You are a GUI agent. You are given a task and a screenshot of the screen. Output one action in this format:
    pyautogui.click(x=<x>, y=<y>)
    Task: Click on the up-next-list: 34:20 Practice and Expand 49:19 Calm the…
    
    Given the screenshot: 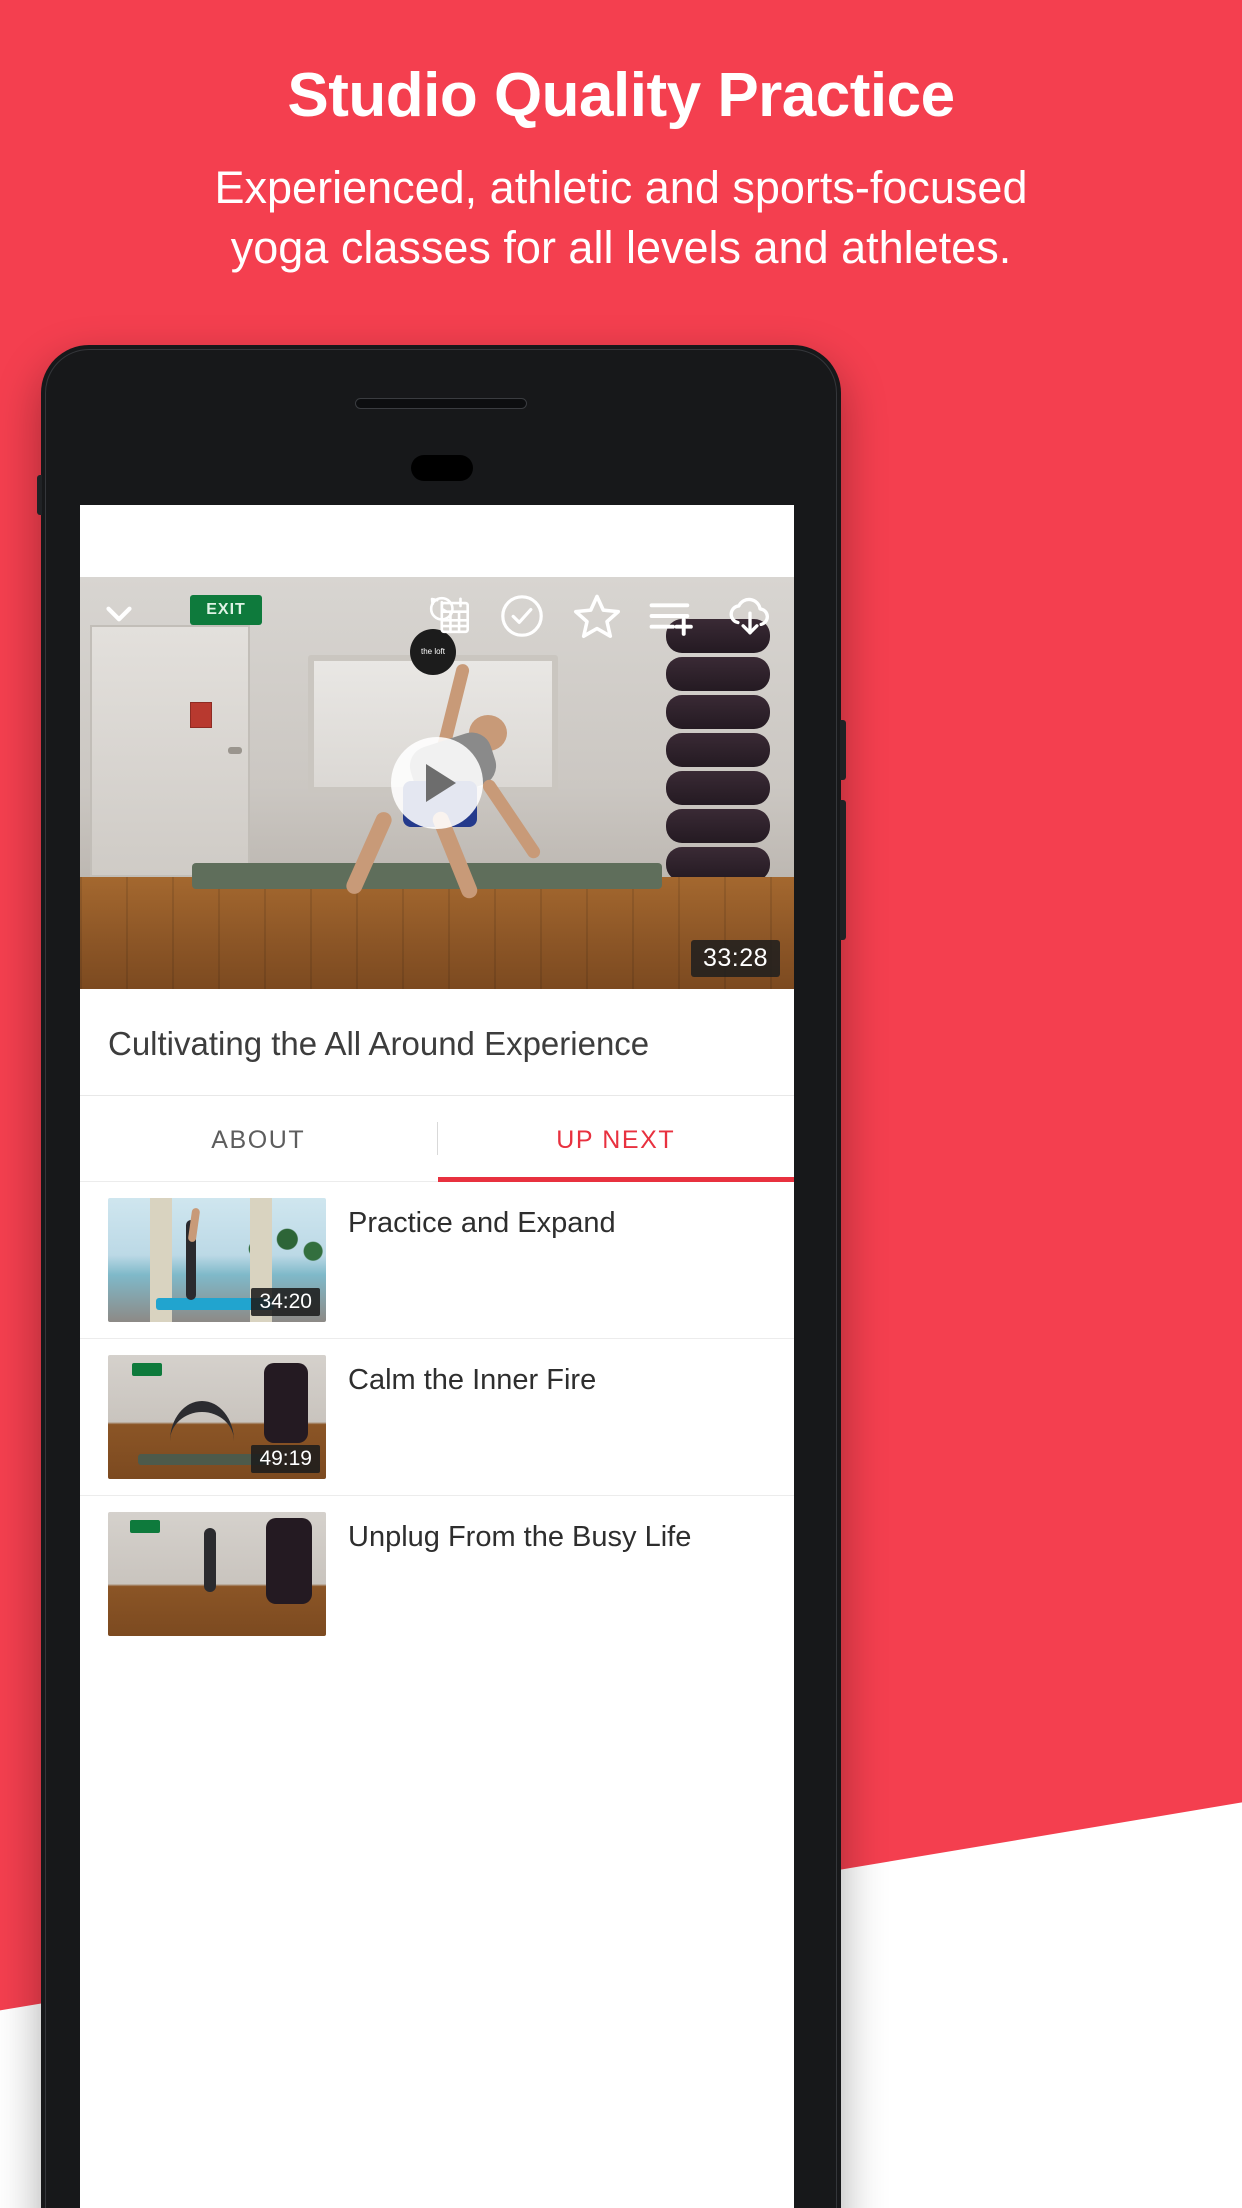 What is the action you would take?
    pyautogui.click(x=437, y=1417)
    